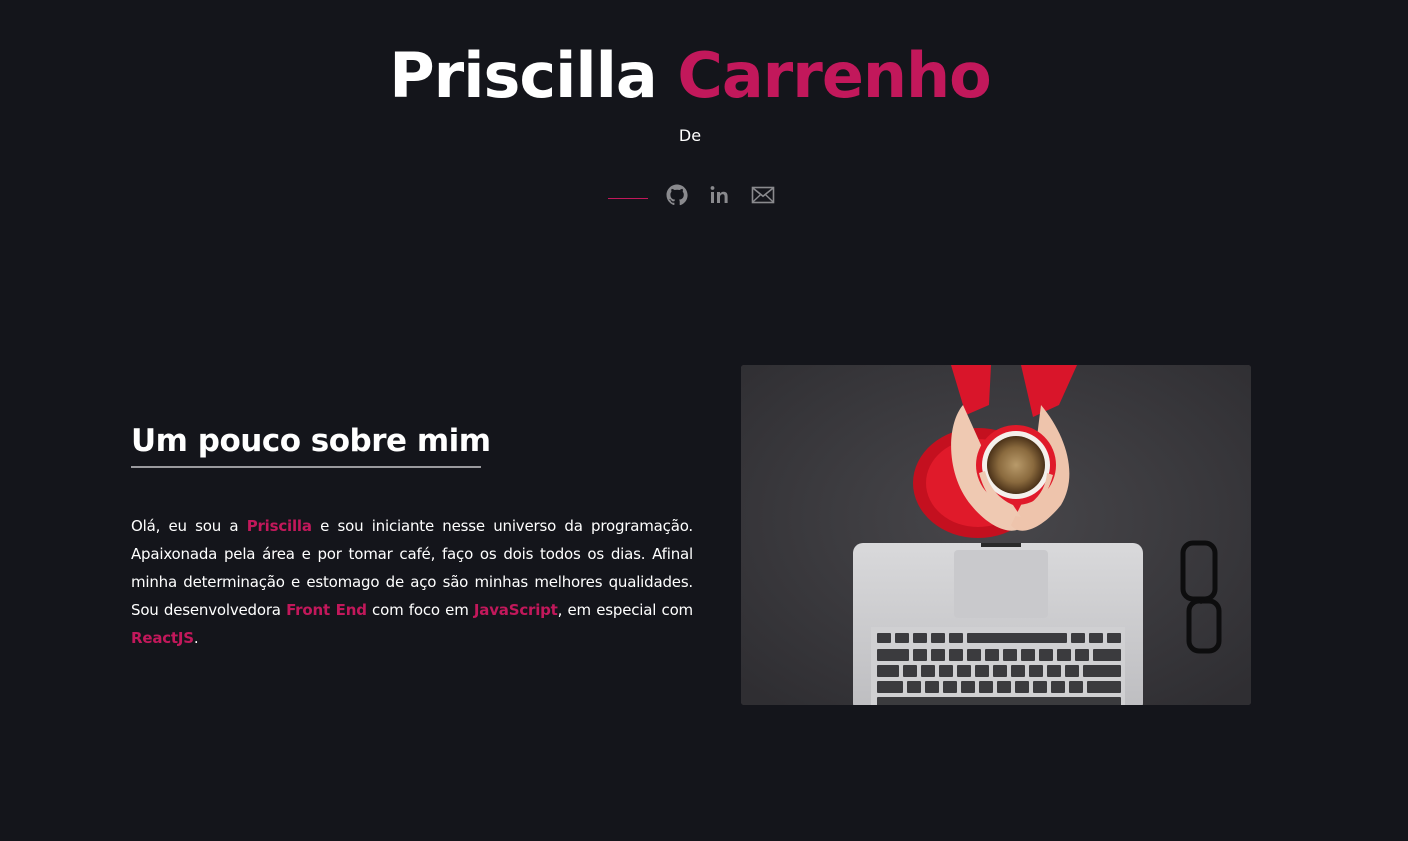  What do you see at coordinates (699, 195) in the screenshot?
I see `social-links` at bounding box center [699, 195].